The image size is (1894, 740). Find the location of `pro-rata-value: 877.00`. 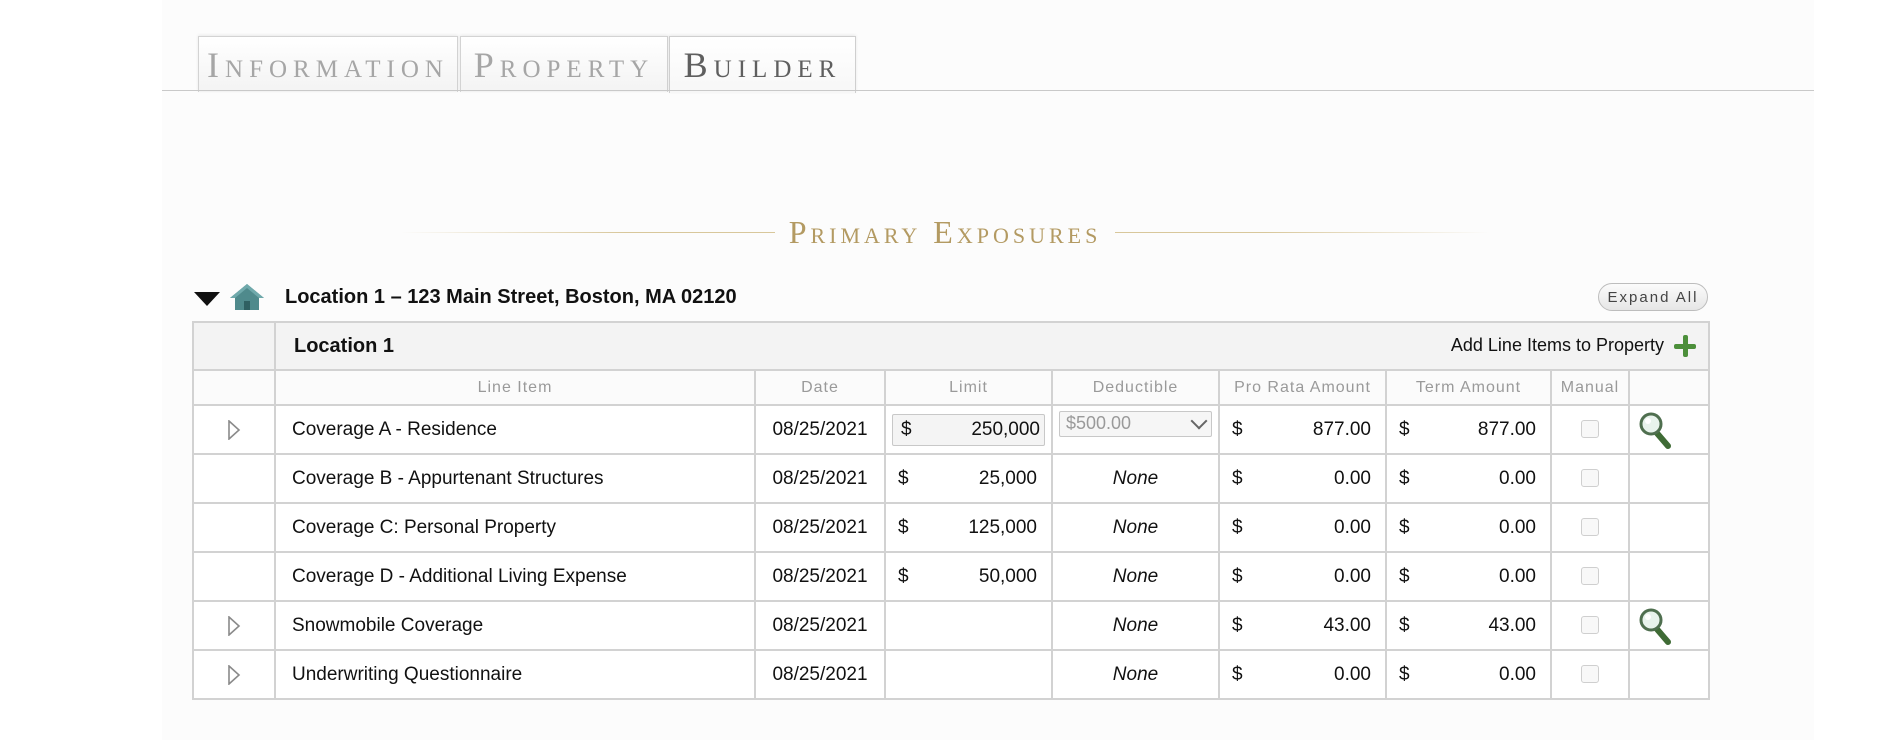

pro-rata-value: 877.00 is located at coordinates (1341, 429).